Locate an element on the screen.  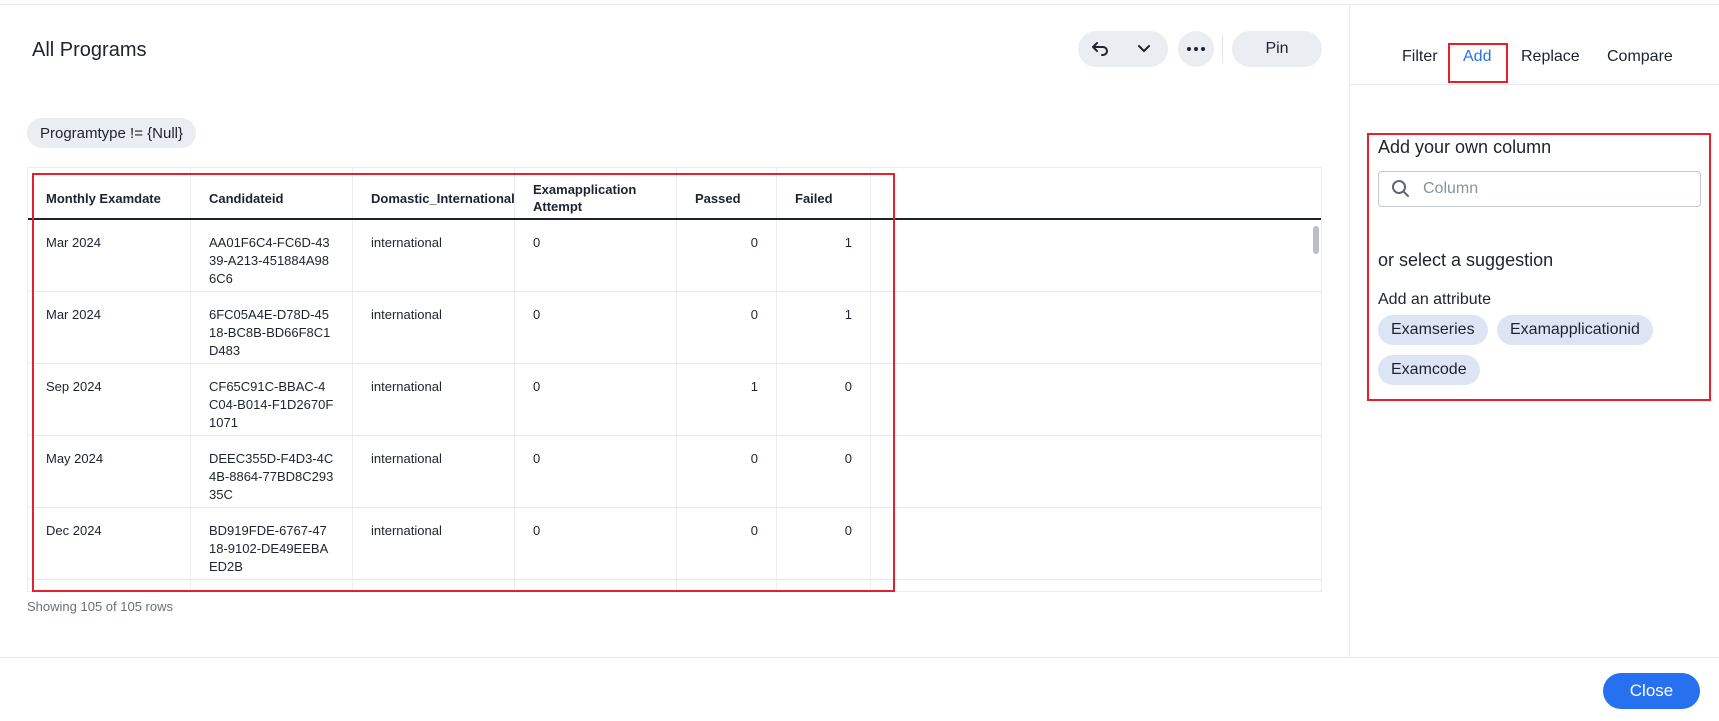
tab-filter: Filter is located at coordinates (1420, 57).